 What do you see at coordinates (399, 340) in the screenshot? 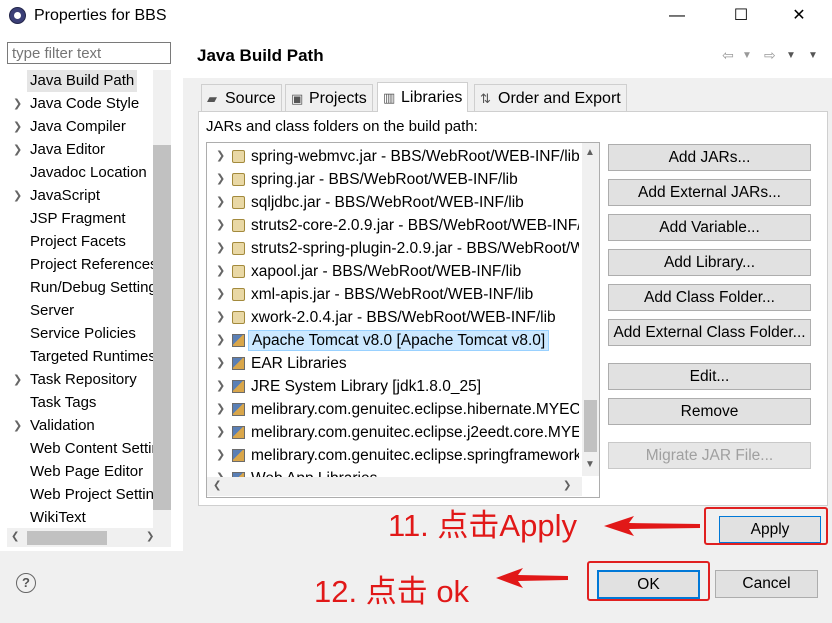
I see `library-item-label: Apache Tomcat v8.0 [Apache Tomcat v8.0]` at bounding box center [399, 340].